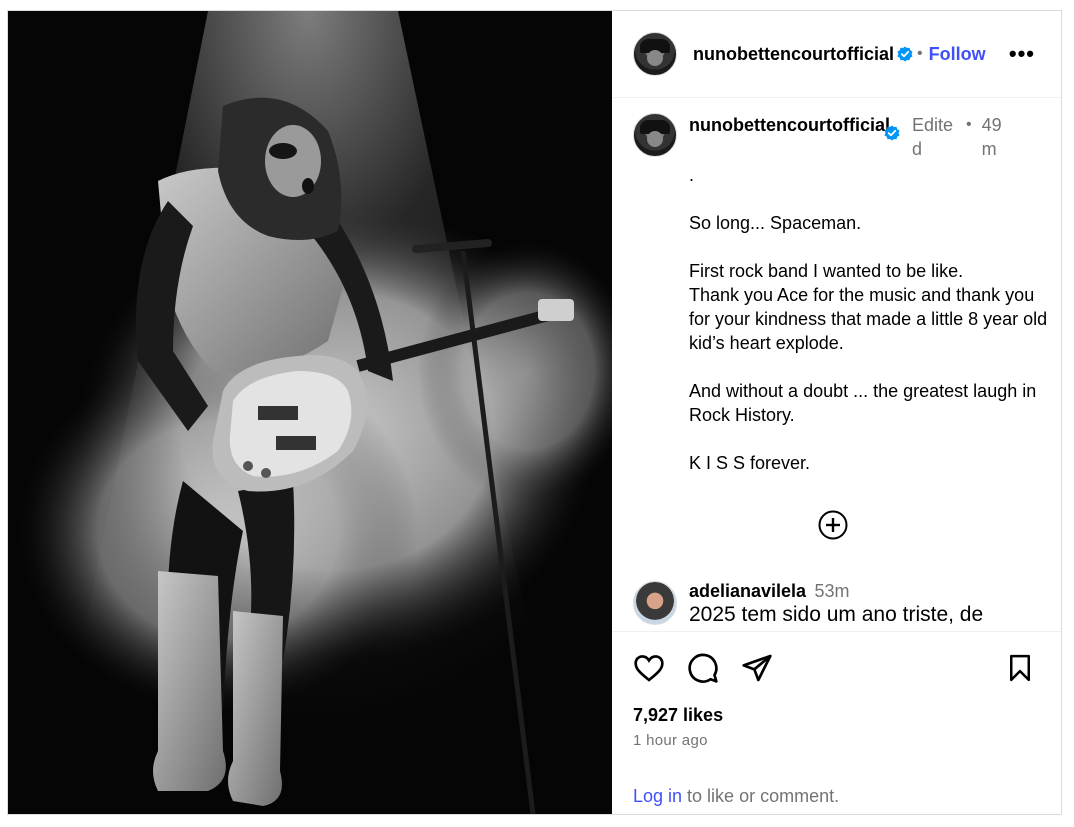 The height and width of the screenshot is (827, 1074). I want to click on action-icons, so click(703, 668).